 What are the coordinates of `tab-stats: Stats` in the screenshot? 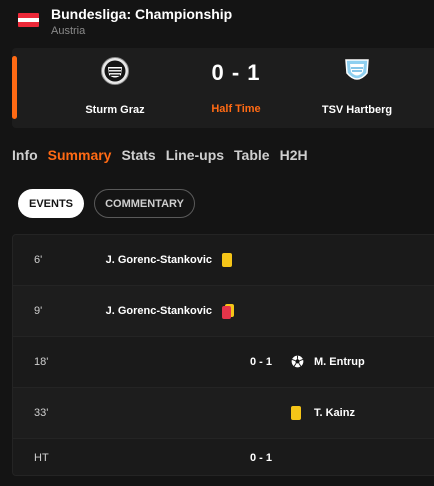 It's located at (138, 157).